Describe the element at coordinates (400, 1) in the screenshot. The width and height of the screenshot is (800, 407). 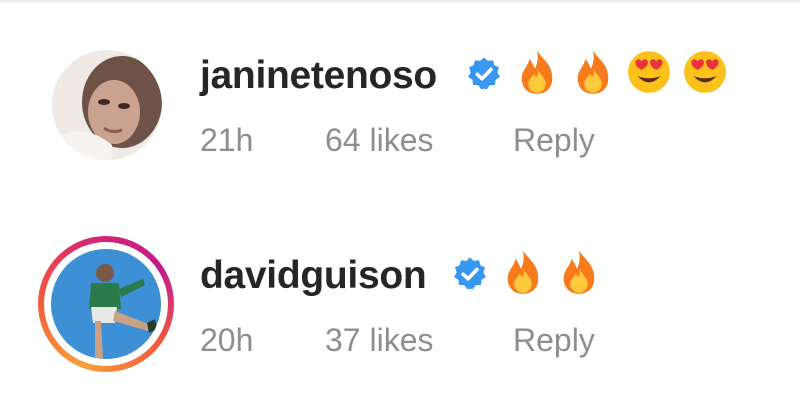
I see `divider-line` at that location.